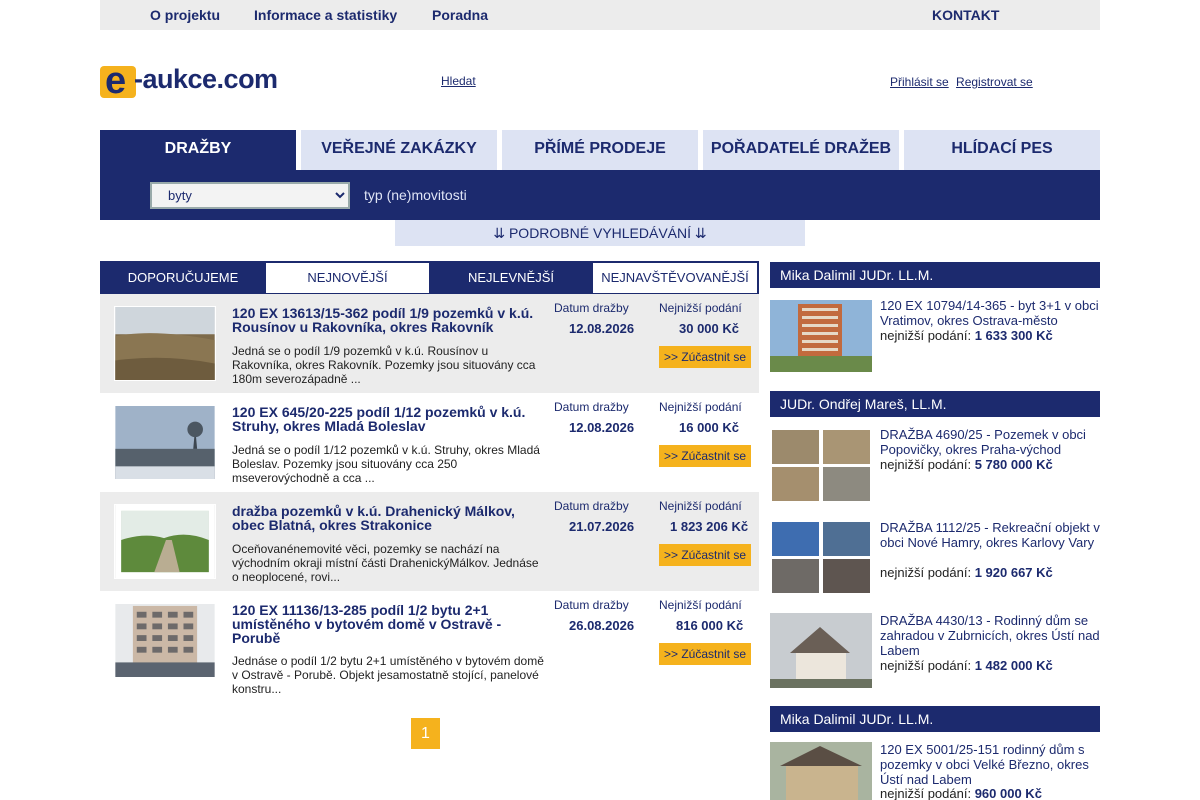 The image size is (1200, 800). Describe the element at coordinates (602, 526) in the screenshot. I see `auction-date: 21.07.2026` at that location.